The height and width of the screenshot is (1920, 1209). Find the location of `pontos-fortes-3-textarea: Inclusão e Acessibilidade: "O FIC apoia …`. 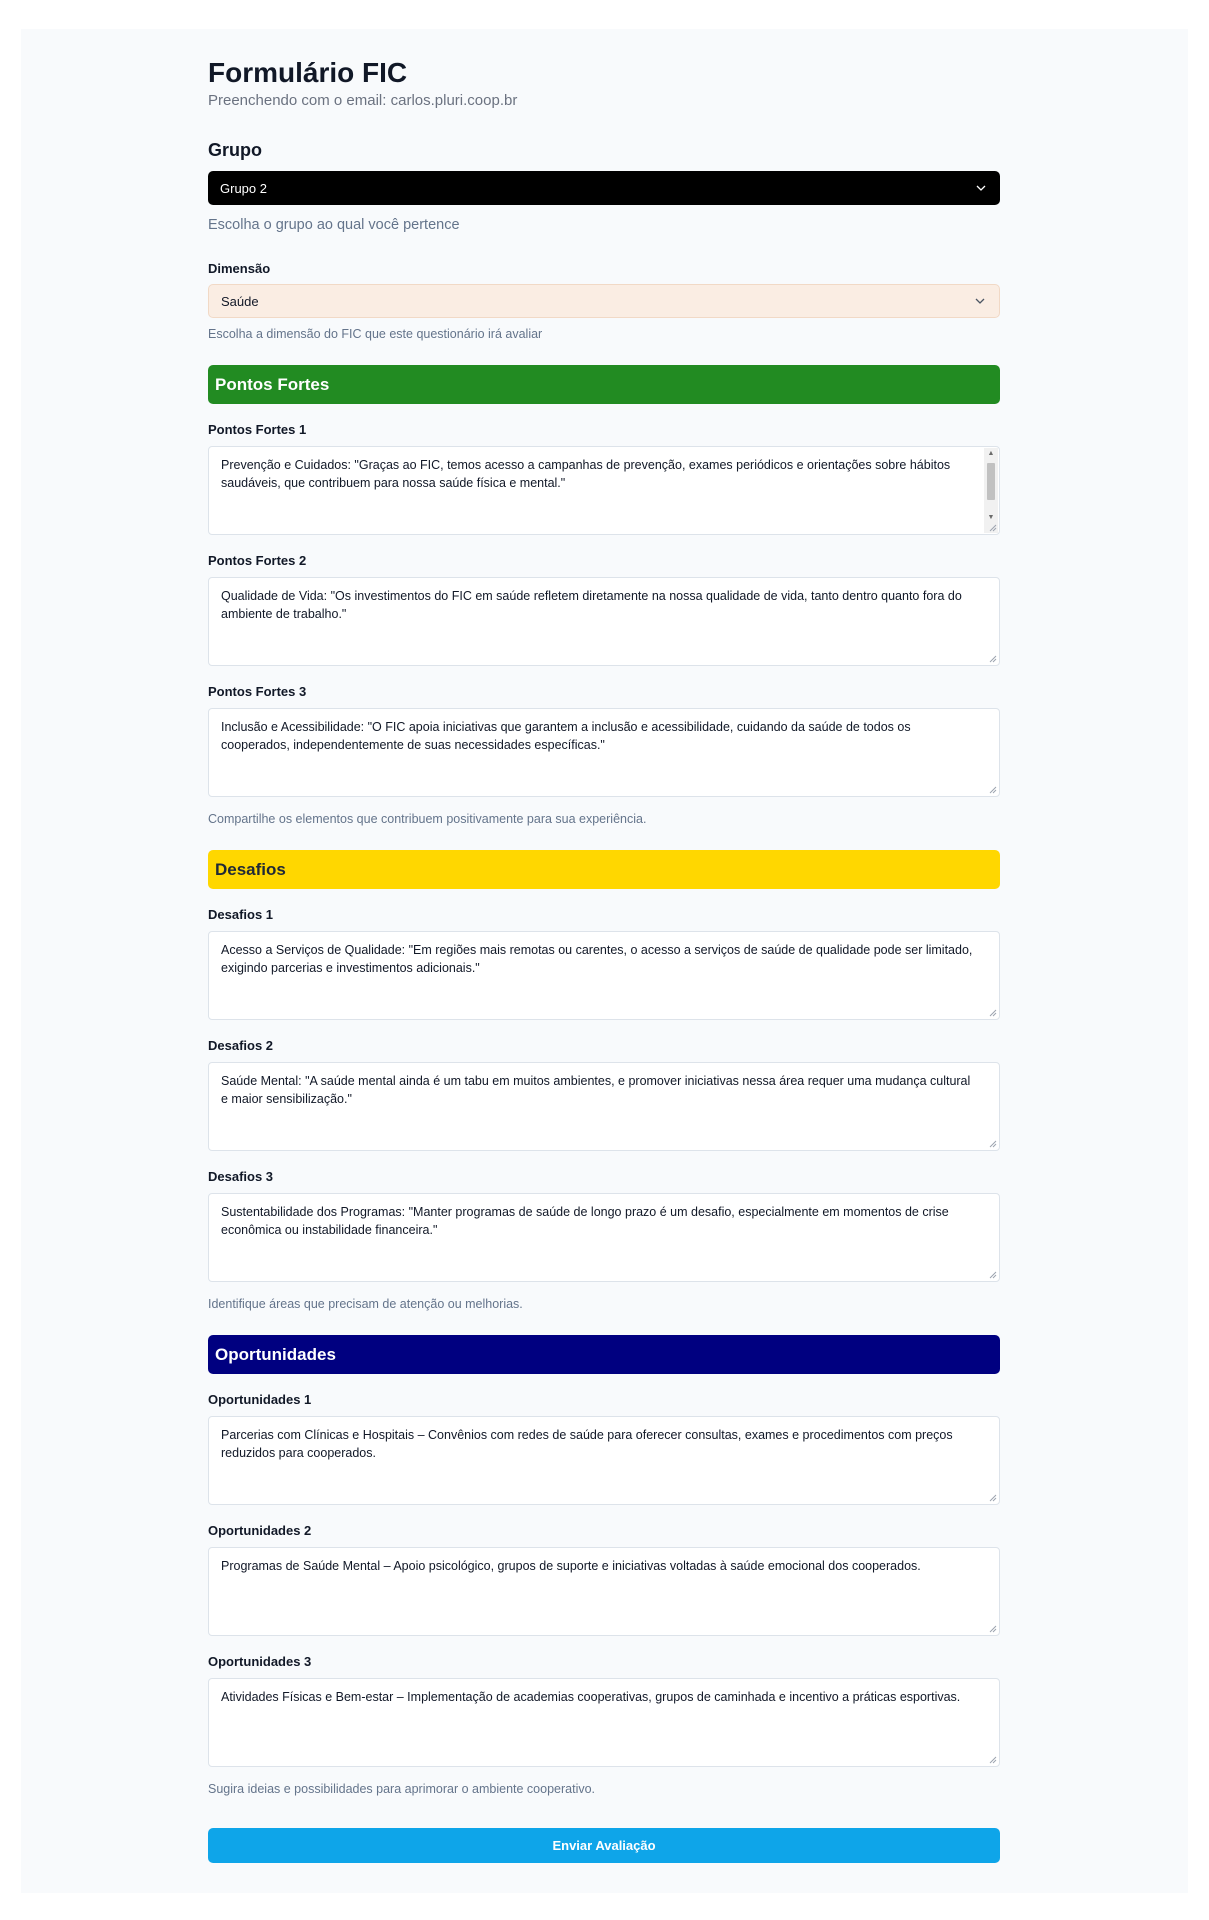

pontos-fortes-3-textarea: Inclusão e Acessibilidade: "O FIC apoia … is located at coordinates (604, 752).